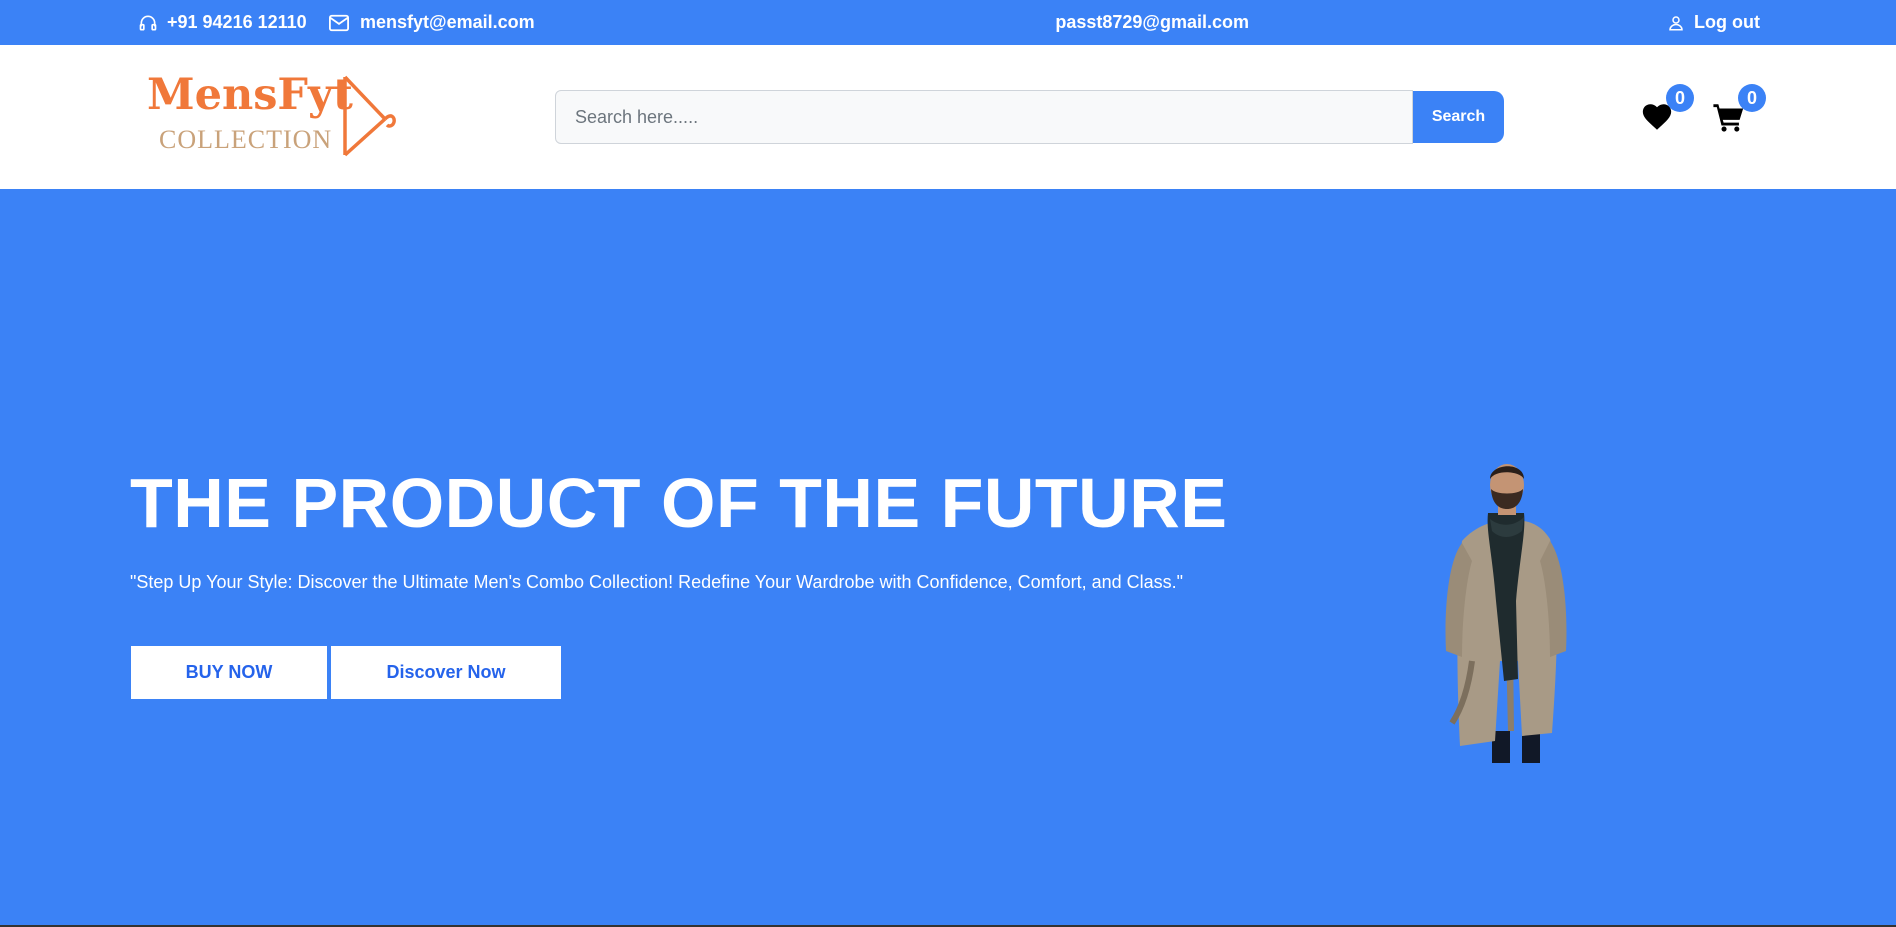 The width and height of the screenshot is (1896, 927). What do you see at coordinates (1680, 98) in the screenshot?
I see `wishlist-count-badge: 0` at bounding box center [1680, 98].